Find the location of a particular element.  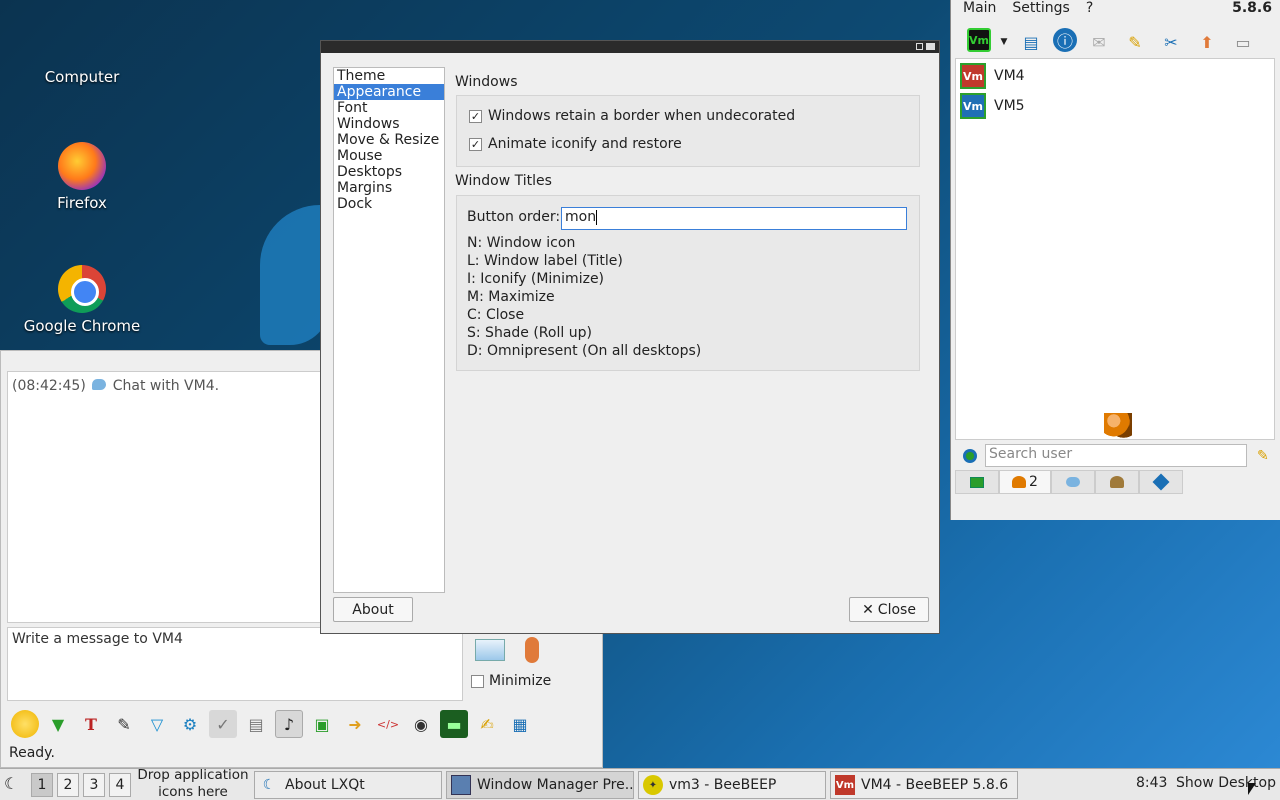

vm-status-icon: Vm is located at coordinates (979, 40).